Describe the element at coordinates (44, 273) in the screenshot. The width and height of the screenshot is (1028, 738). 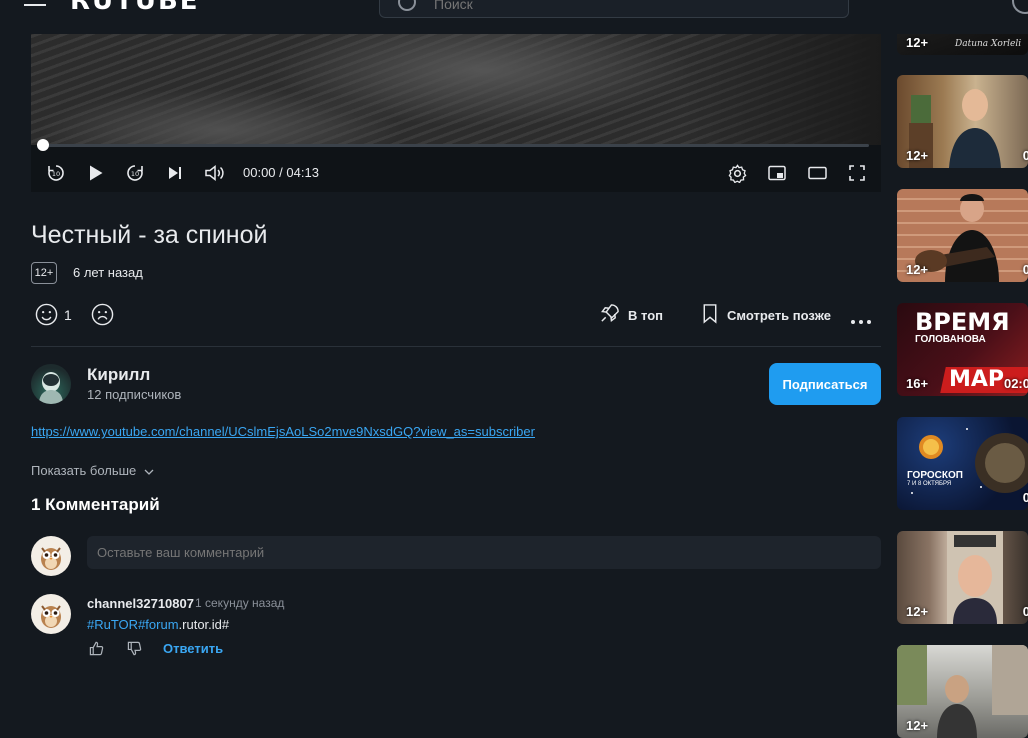
I see `age-rating-badge: 12+` at that location.